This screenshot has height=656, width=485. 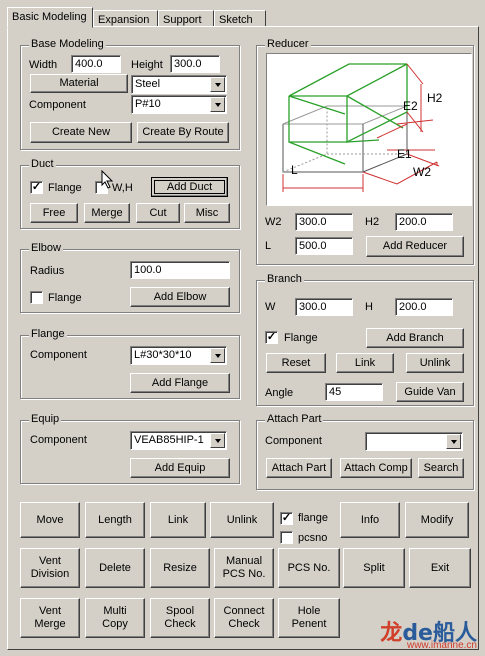 What do you see at coordinates (365, 363) in the screenshot?
I see `branch-link-button: Link` at bounding box center [365, 363].